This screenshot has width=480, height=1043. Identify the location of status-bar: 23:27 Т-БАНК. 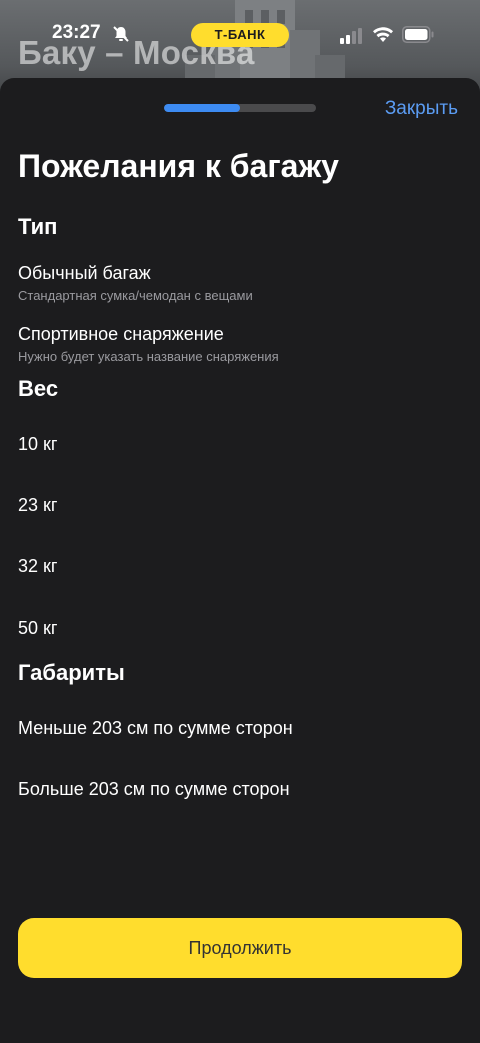
(240, 30).